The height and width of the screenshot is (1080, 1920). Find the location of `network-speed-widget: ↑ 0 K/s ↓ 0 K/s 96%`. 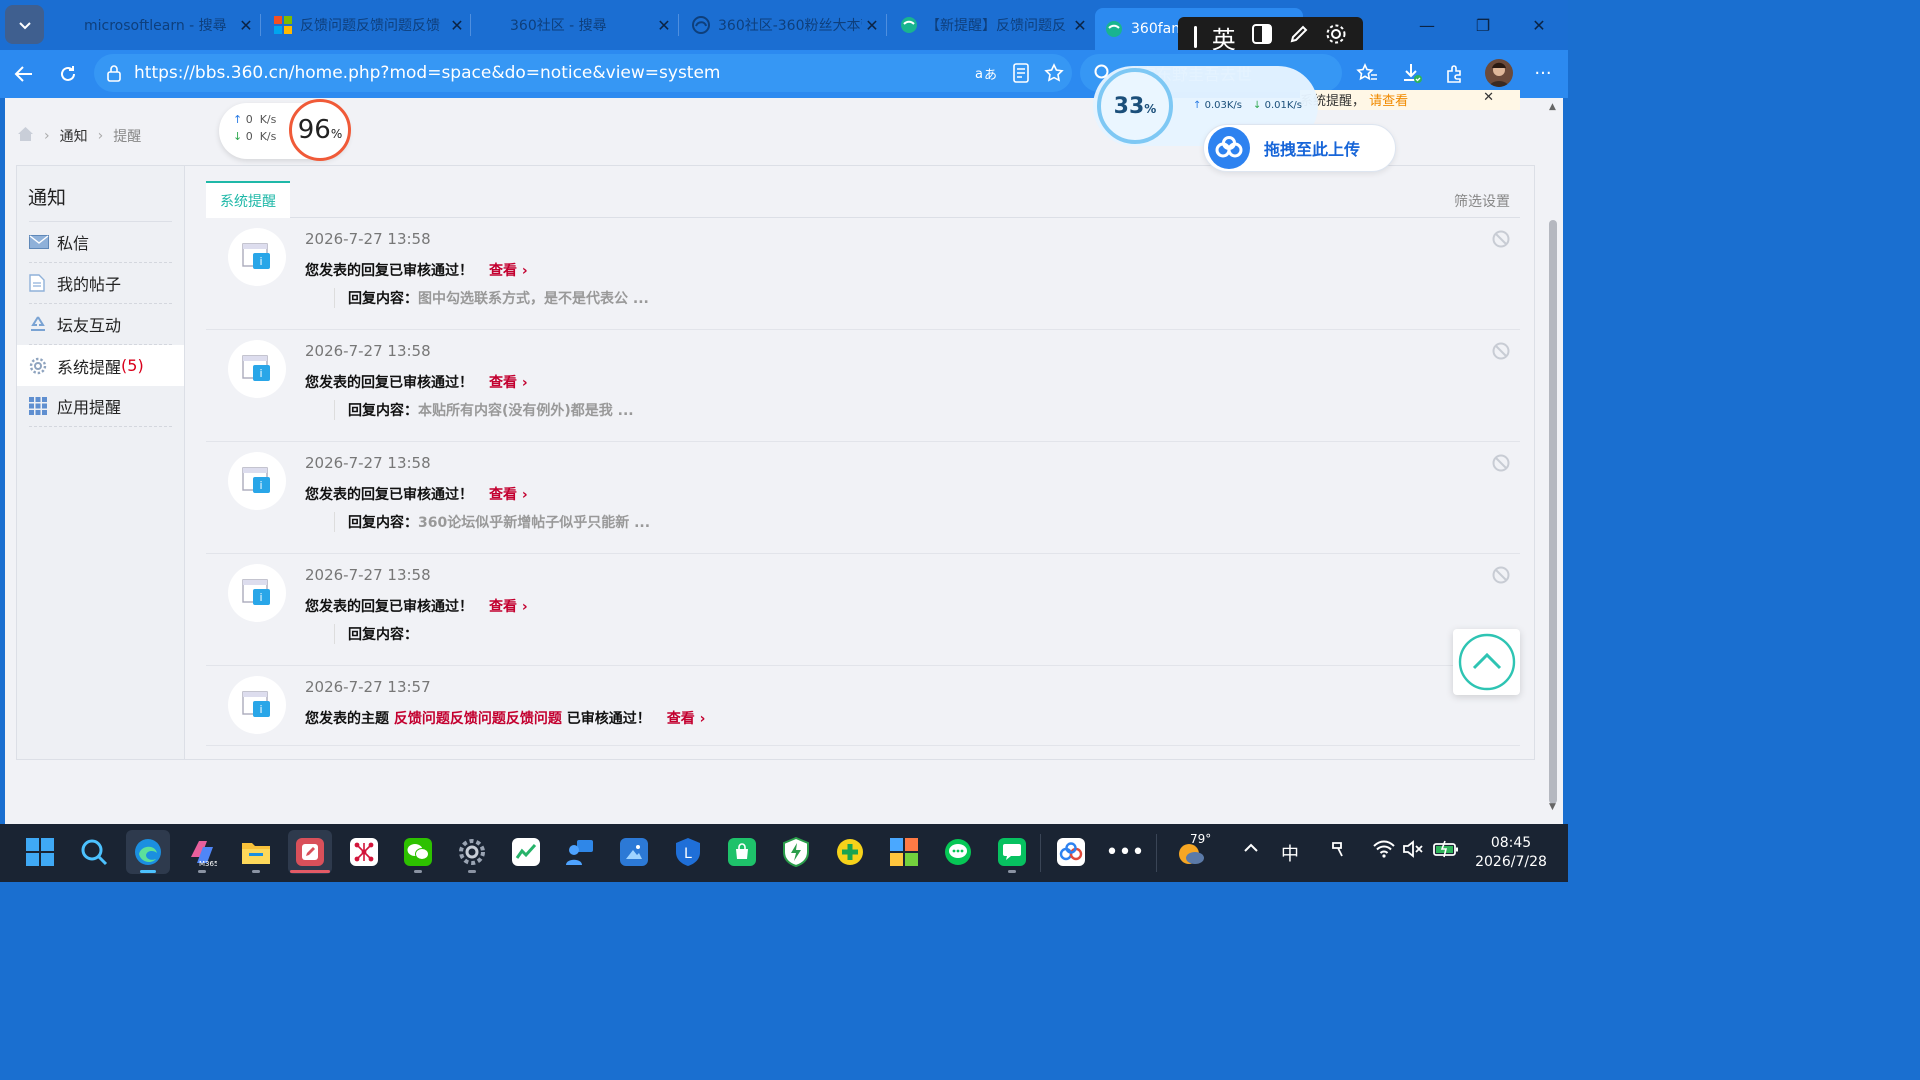

network-speed-widget: ↑ 0 K/s ↓ 0 K/s 96% is located at coordinates (285, 130).